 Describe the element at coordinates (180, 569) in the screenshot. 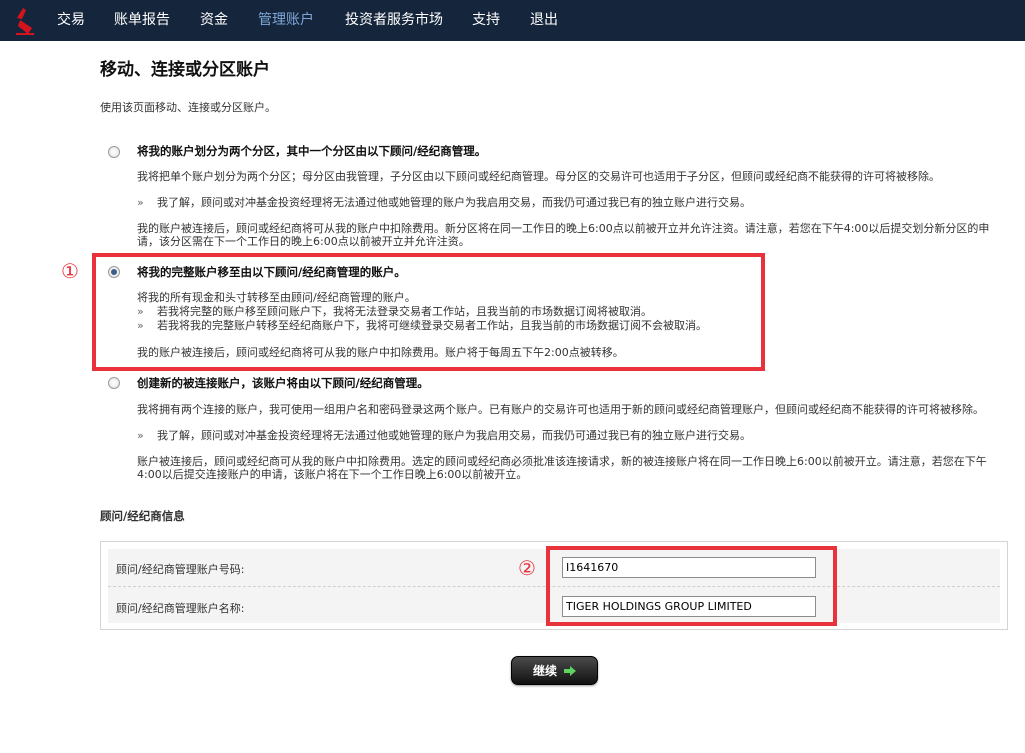

I see `account-number-label: 顾问/经纪商管理账户号码:` at that location.